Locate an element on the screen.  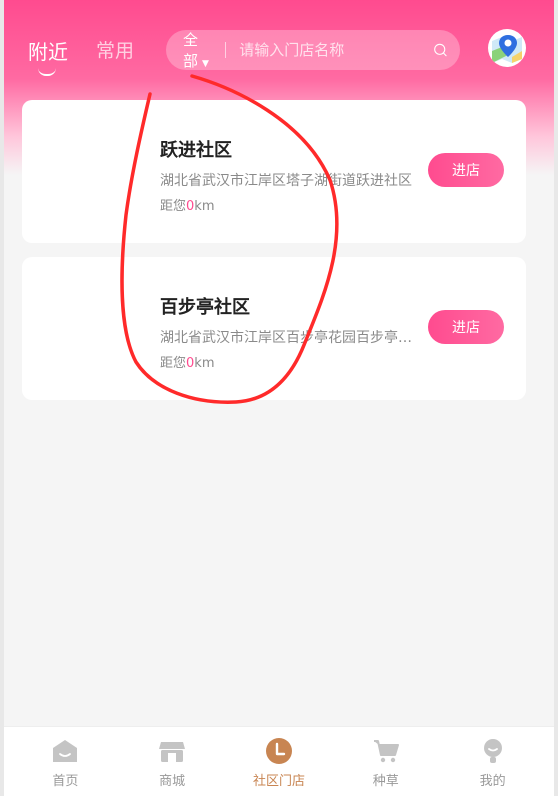
store-search-input is located at coordinates (336, 50).